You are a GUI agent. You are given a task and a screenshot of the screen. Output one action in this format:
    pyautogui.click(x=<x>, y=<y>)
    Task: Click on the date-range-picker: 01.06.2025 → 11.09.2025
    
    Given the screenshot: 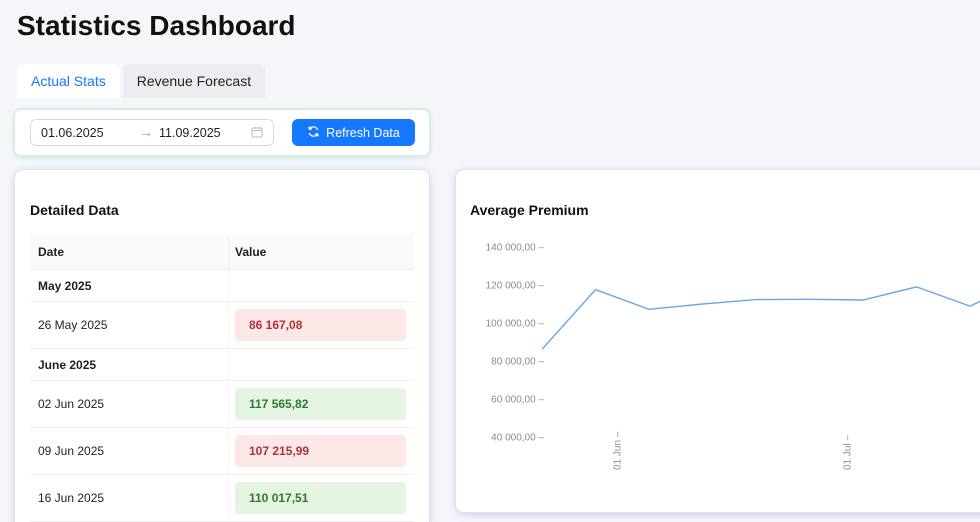 What is the action you would take?
    pyautogui.click(x=152, y=132)
    